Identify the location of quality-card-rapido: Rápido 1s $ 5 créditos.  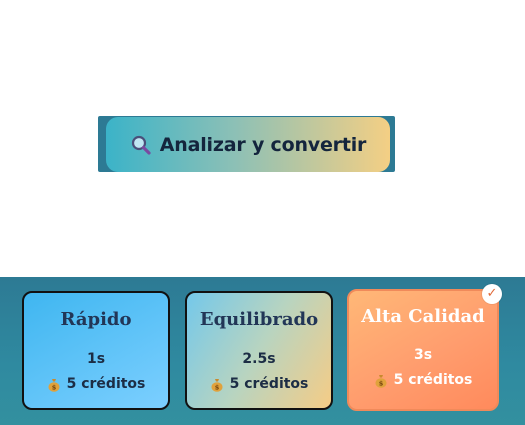
(96, 350).